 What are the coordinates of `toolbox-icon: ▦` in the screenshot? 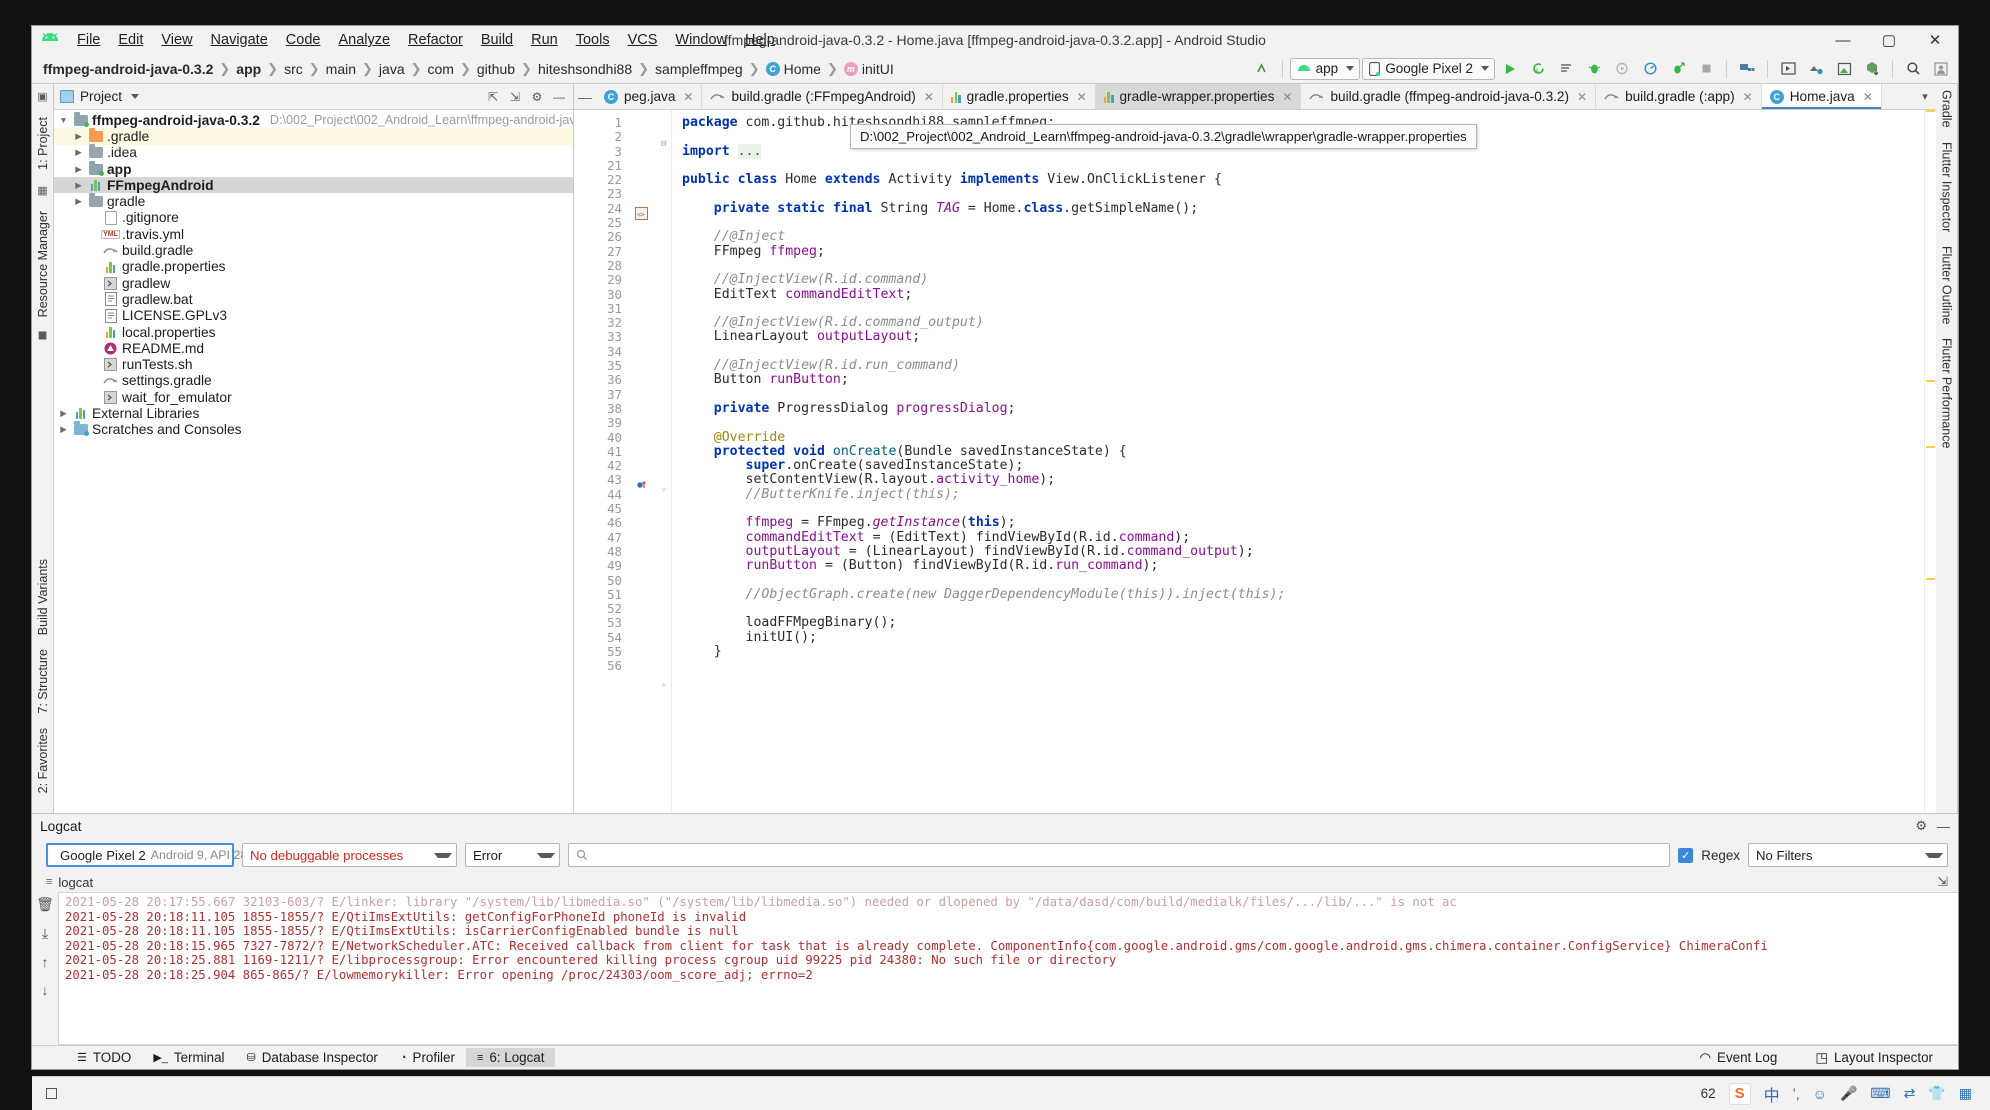 It's located at (1965, 1093).